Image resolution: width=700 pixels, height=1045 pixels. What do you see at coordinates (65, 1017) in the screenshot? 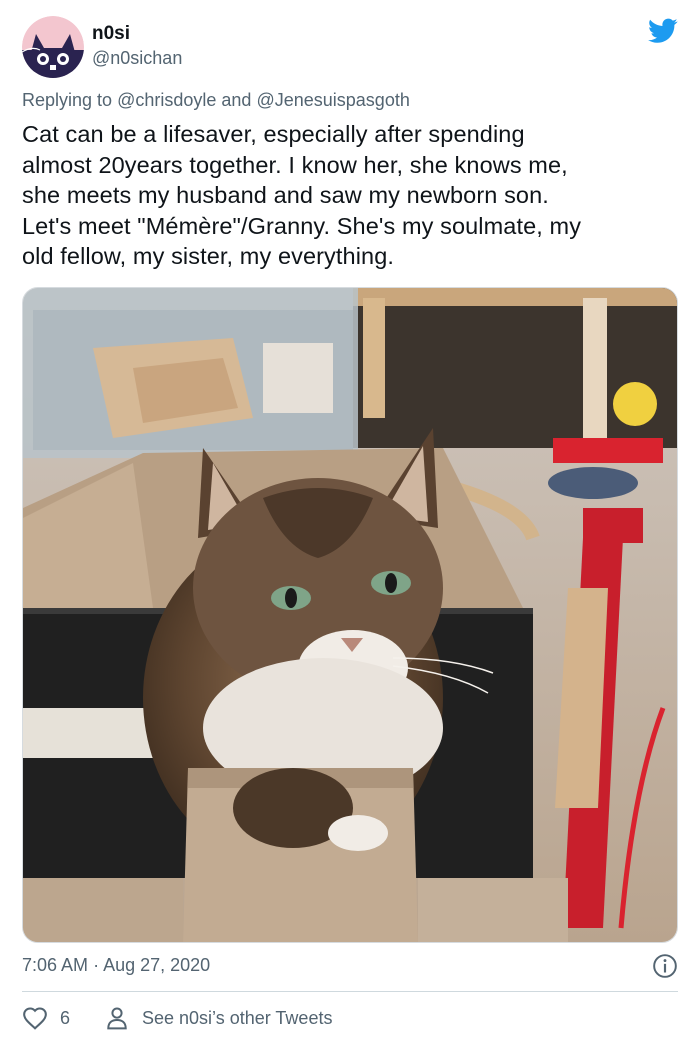
I see `like-count: 6` at bounding box center [65, 1017].